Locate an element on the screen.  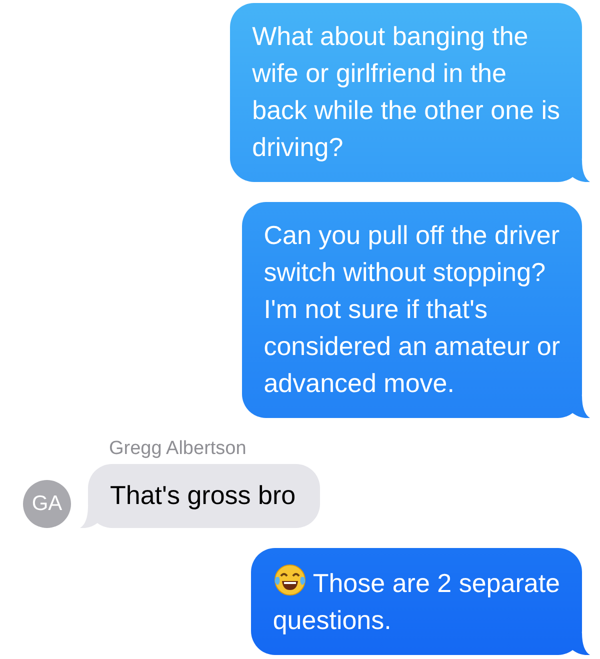
sent-message-bubble: Those are 2 separate questions. is located at coordinates (416, 601).